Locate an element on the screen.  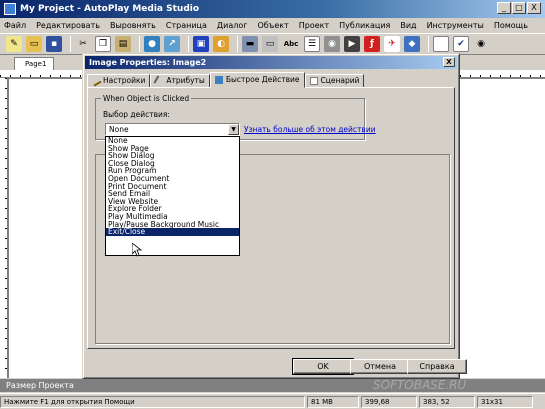
checkbox-icon: ✔ is located at coordinates (461, 44).